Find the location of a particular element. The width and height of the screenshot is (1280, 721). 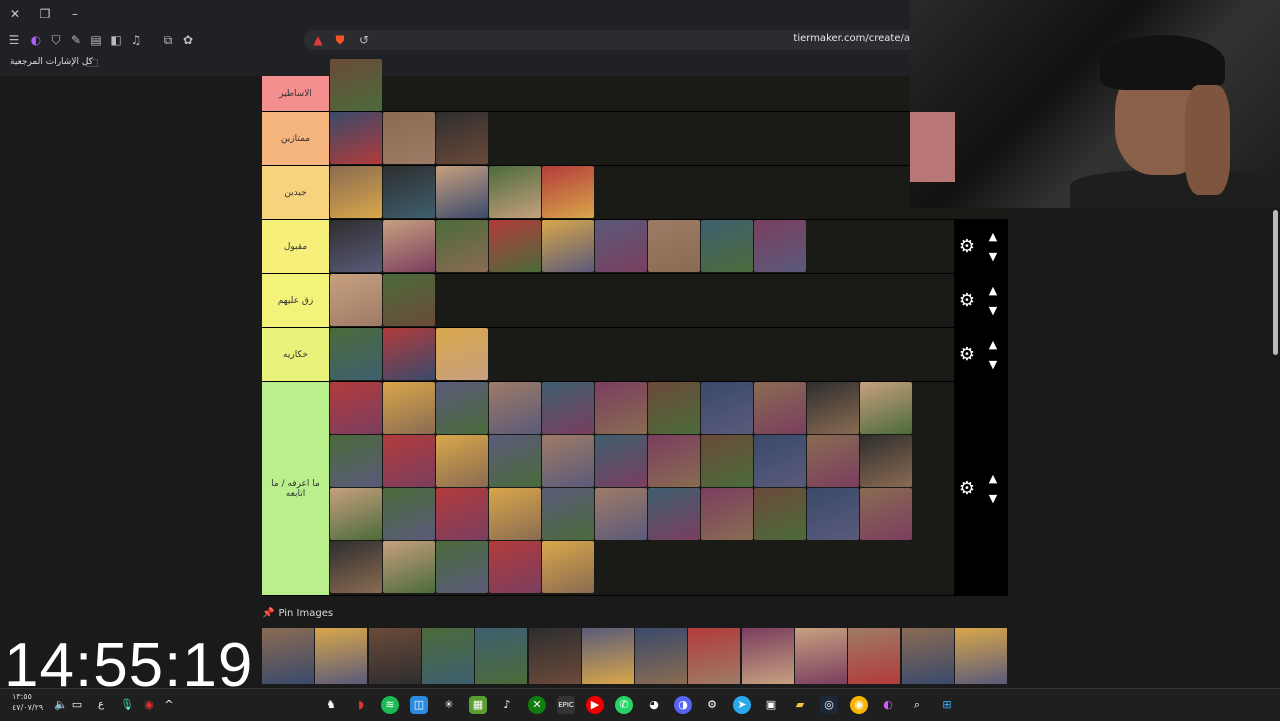

network-icon: ▭ is located at coordinates (77, 705).